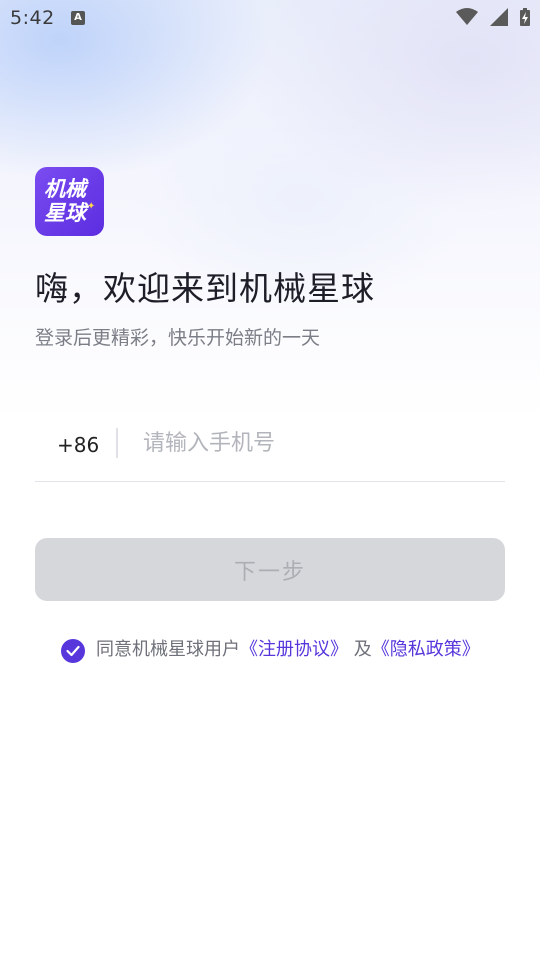 This screenshot has width=540, height=960. I want to click on wifi-icon, so click(466, 16).